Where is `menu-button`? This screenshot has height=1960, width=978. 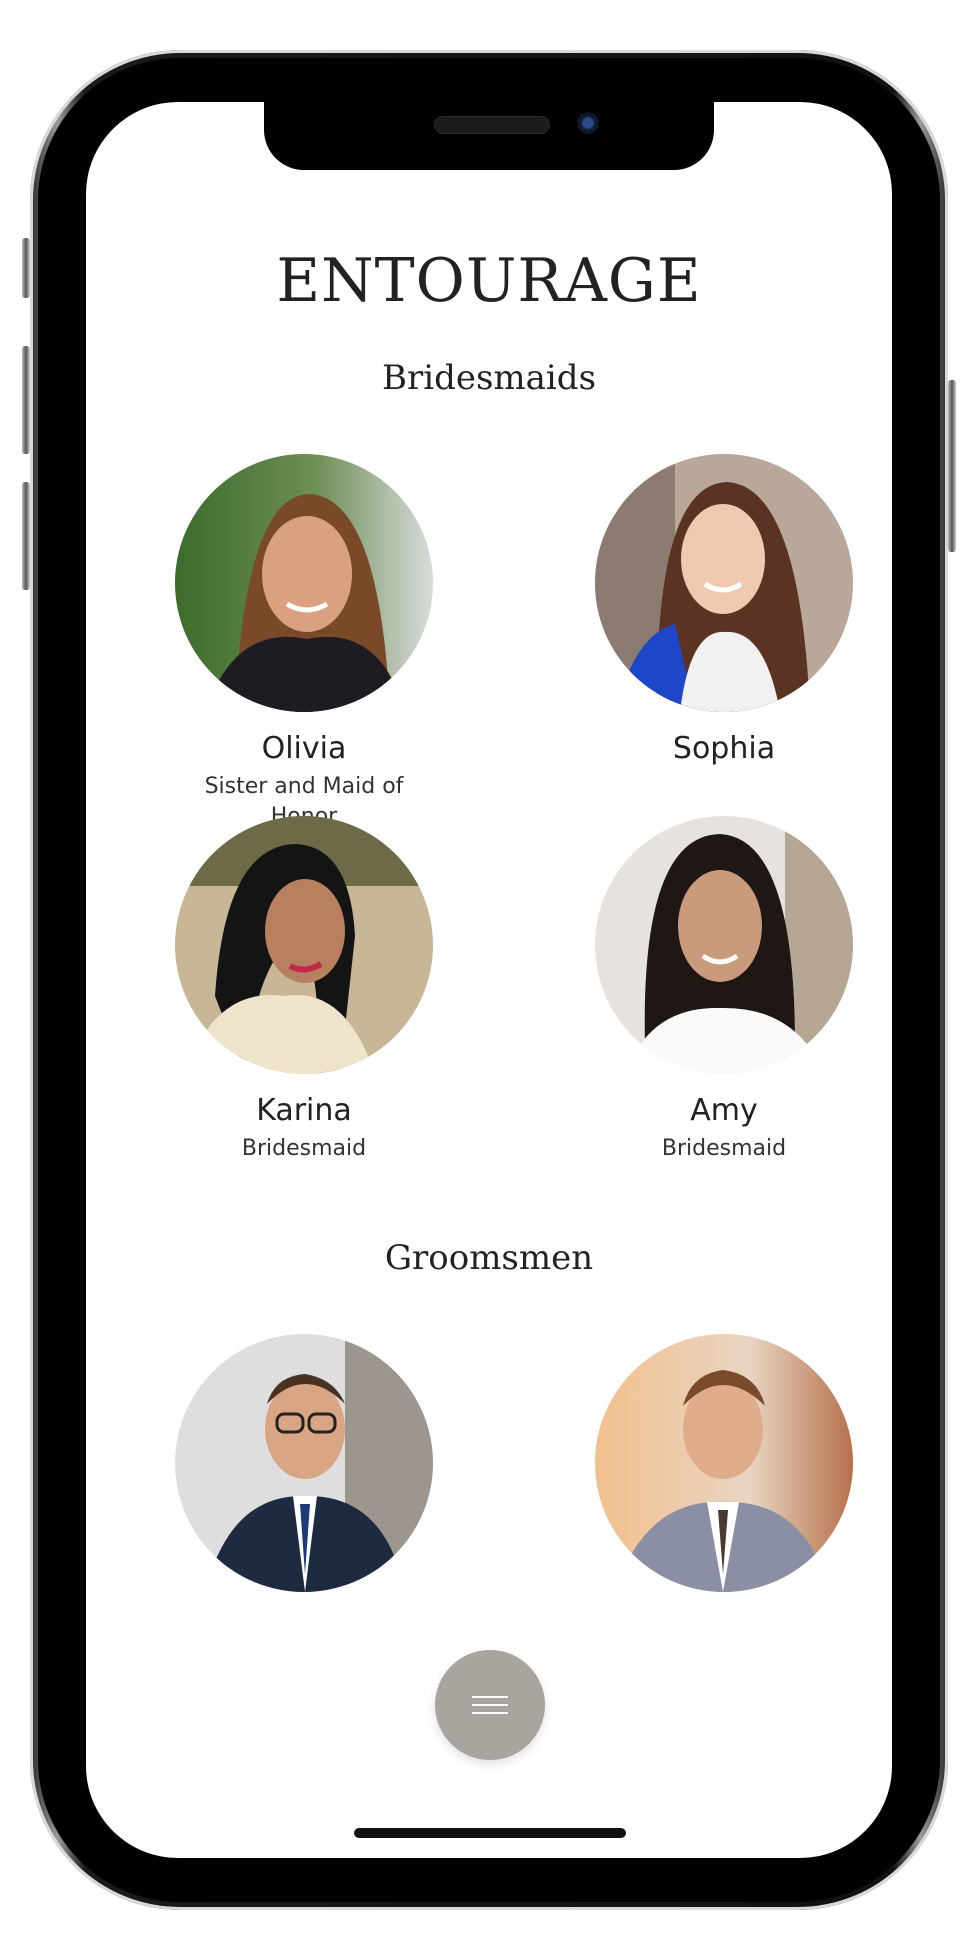 menu-button is located at coordinates (490, 1705).